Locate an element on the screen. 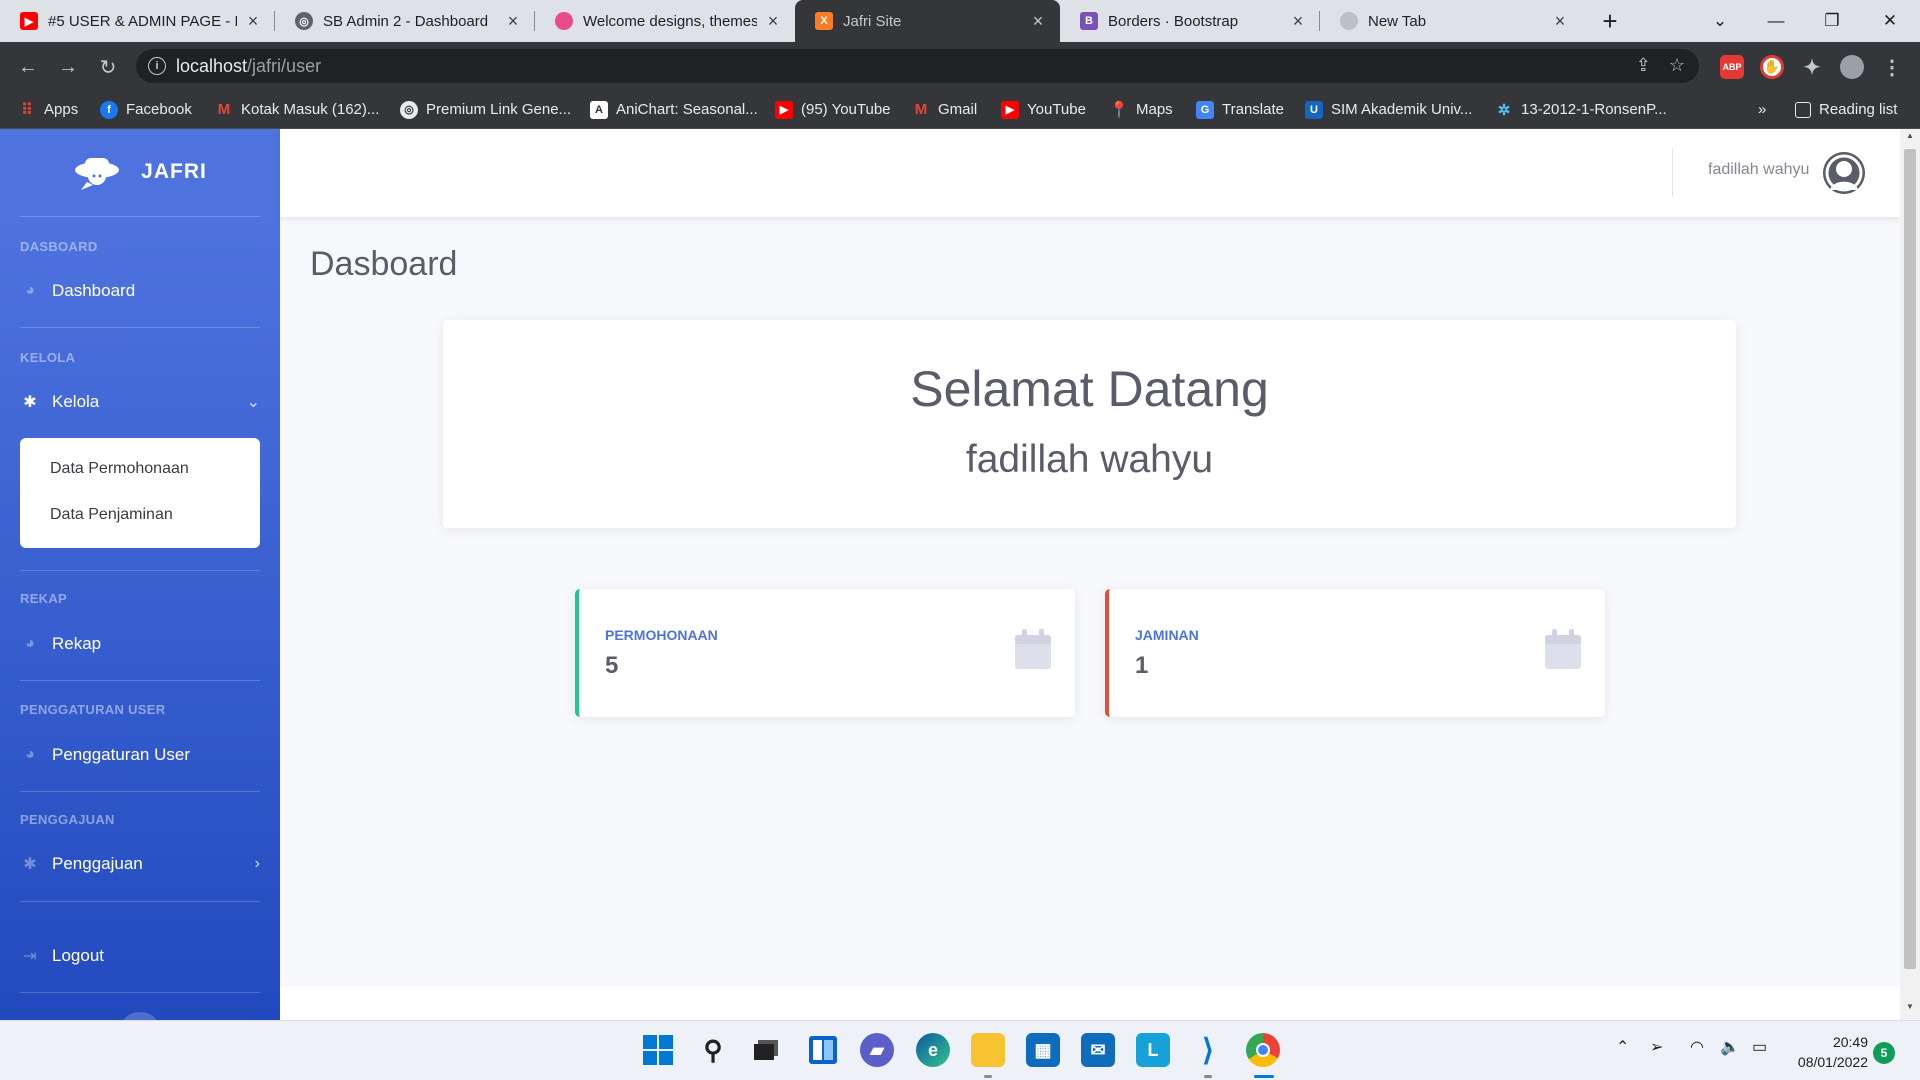 The width and height of the screenshot is (1920, 1080). close-window-button: ✕ is located at coordinates (1890, 21).